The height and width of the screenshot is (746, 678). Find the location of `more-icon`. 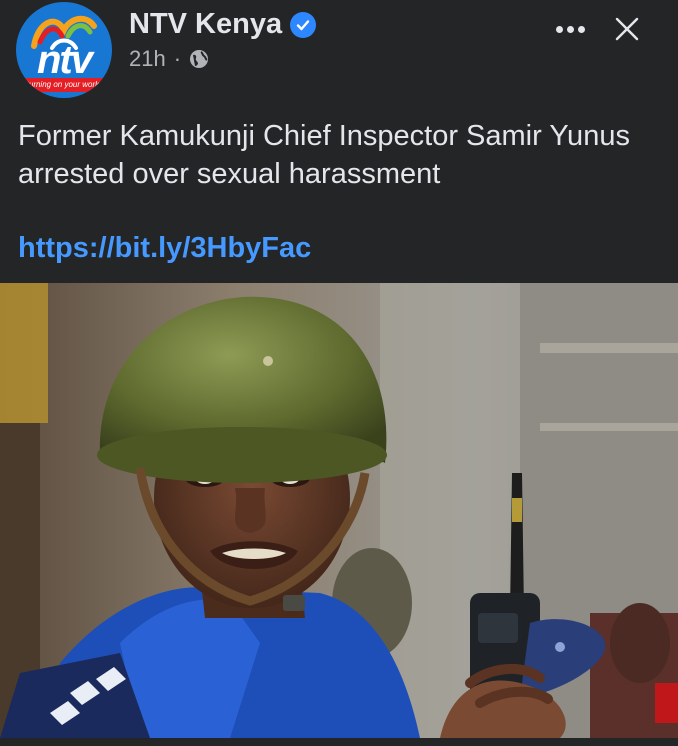

more-icon is located at coordinates (559, 29).